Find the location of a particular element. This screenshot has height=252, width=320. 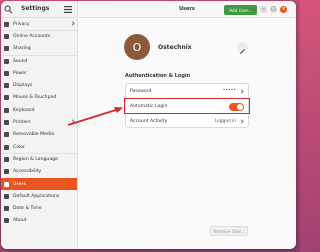

minimize-icon: – is located at coordinates (263, 9).